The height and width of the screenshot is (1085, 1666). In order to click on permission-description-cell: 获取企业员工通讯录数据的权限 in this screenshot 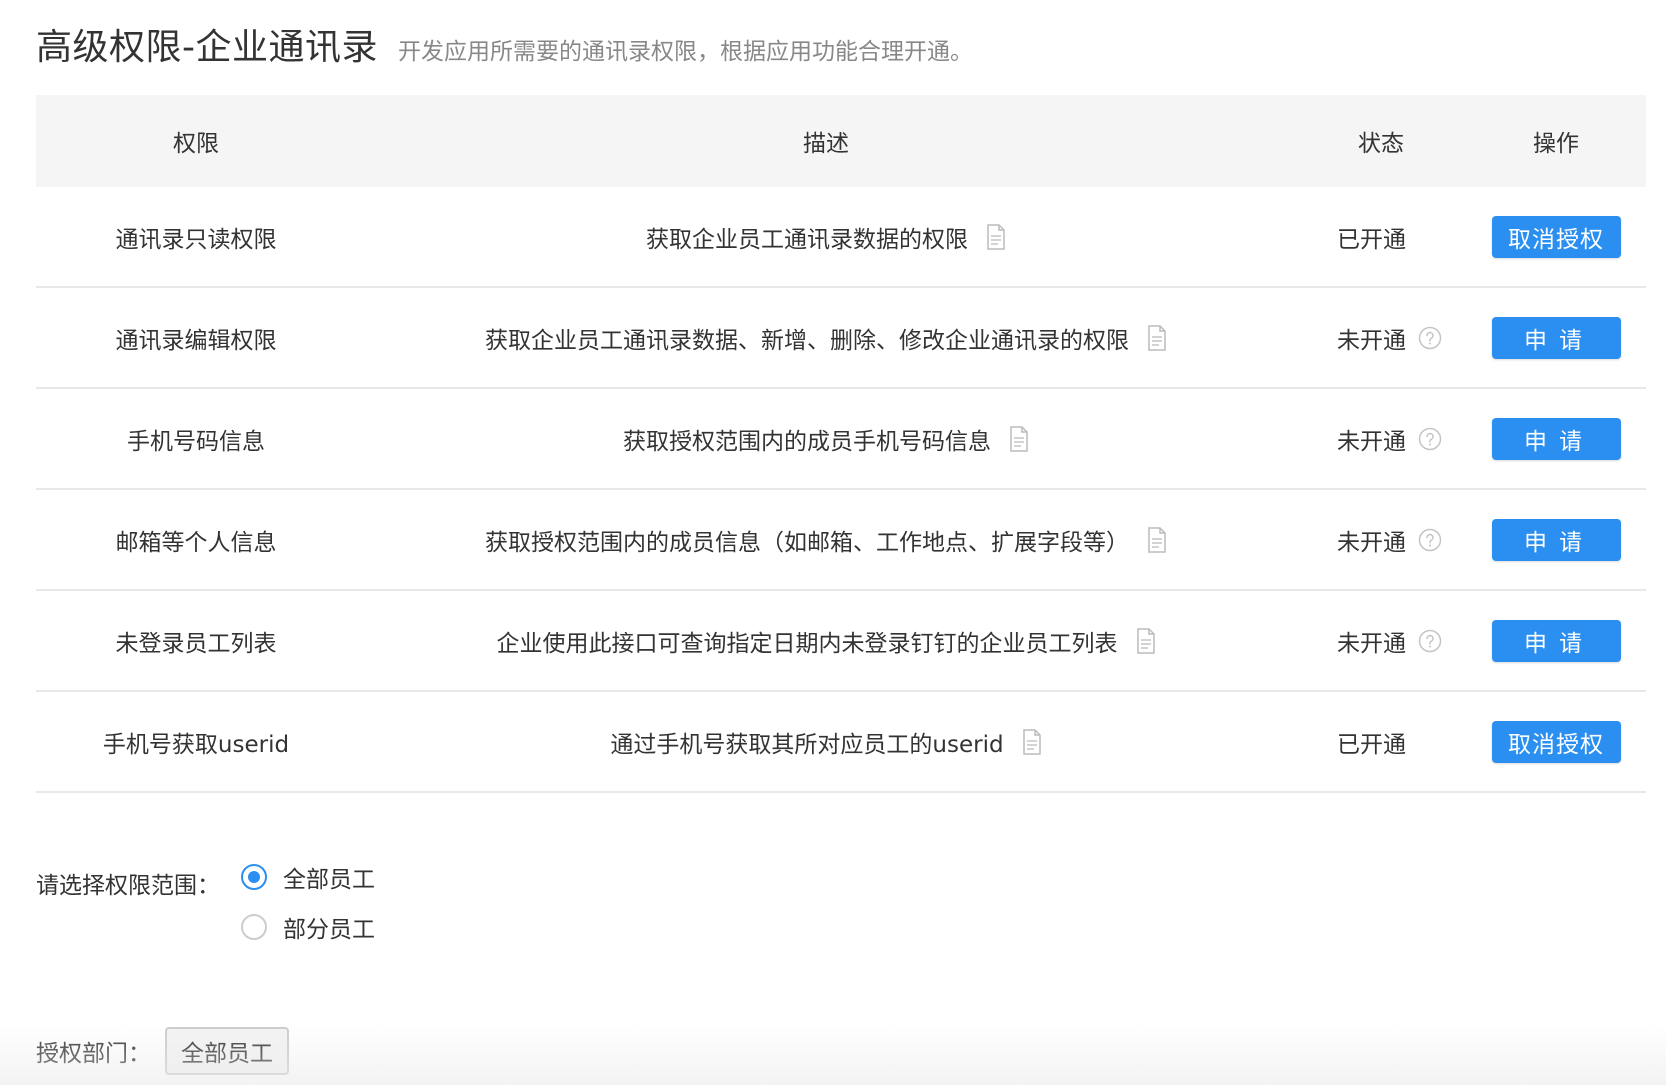, I will do `click(826, 237)`.